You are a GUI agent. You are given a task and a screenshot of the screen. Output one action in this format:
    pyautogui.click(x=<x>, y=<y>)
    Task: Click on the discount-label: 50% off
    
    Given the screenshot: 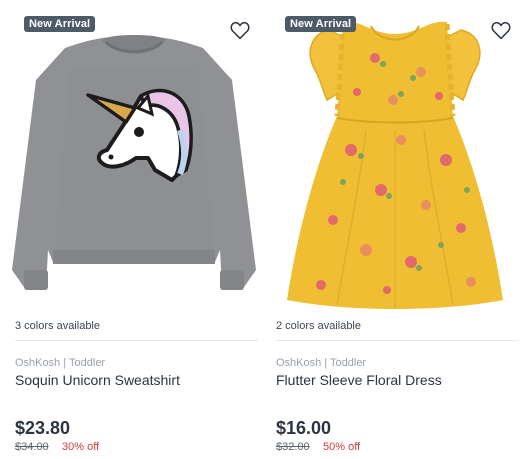 What is the action you would take?
    pyautogui.click(x=342, y=447)
    